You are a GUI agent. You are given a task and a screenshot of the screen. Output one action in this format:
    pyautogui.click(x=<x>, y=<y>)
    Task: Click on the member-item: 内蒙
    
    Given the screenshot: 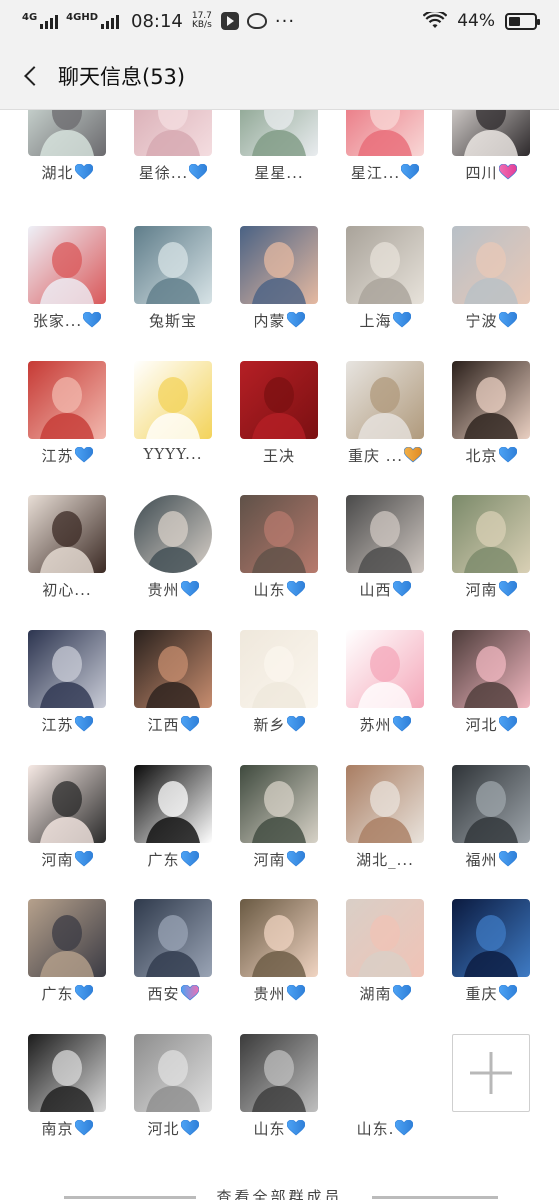 What is the action you would take?
    pyautogui.click(x=293, y=281)
    